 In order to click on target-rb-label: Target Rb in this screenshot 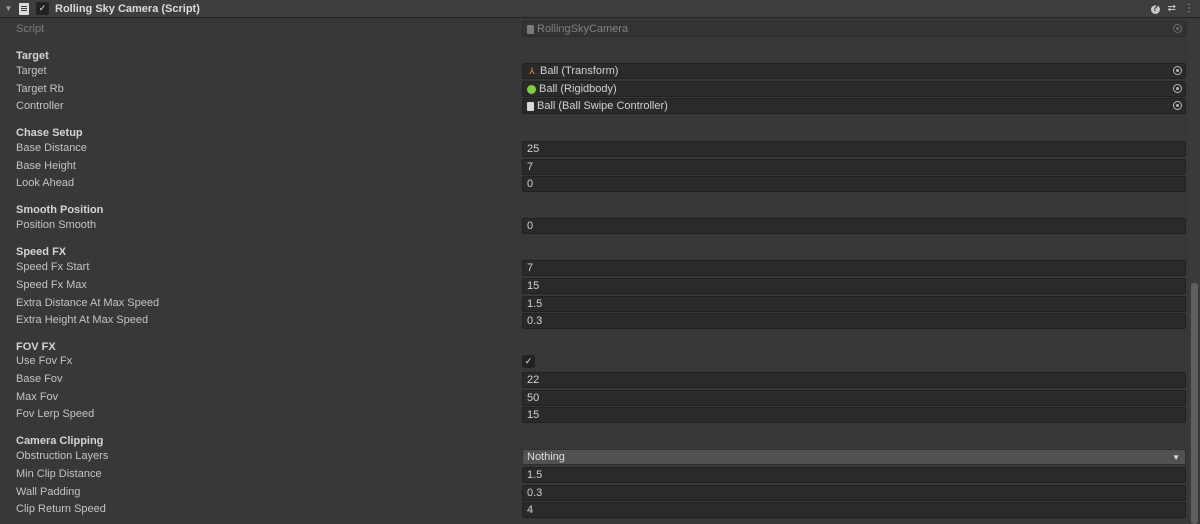, I will do `click(40, 89)`.